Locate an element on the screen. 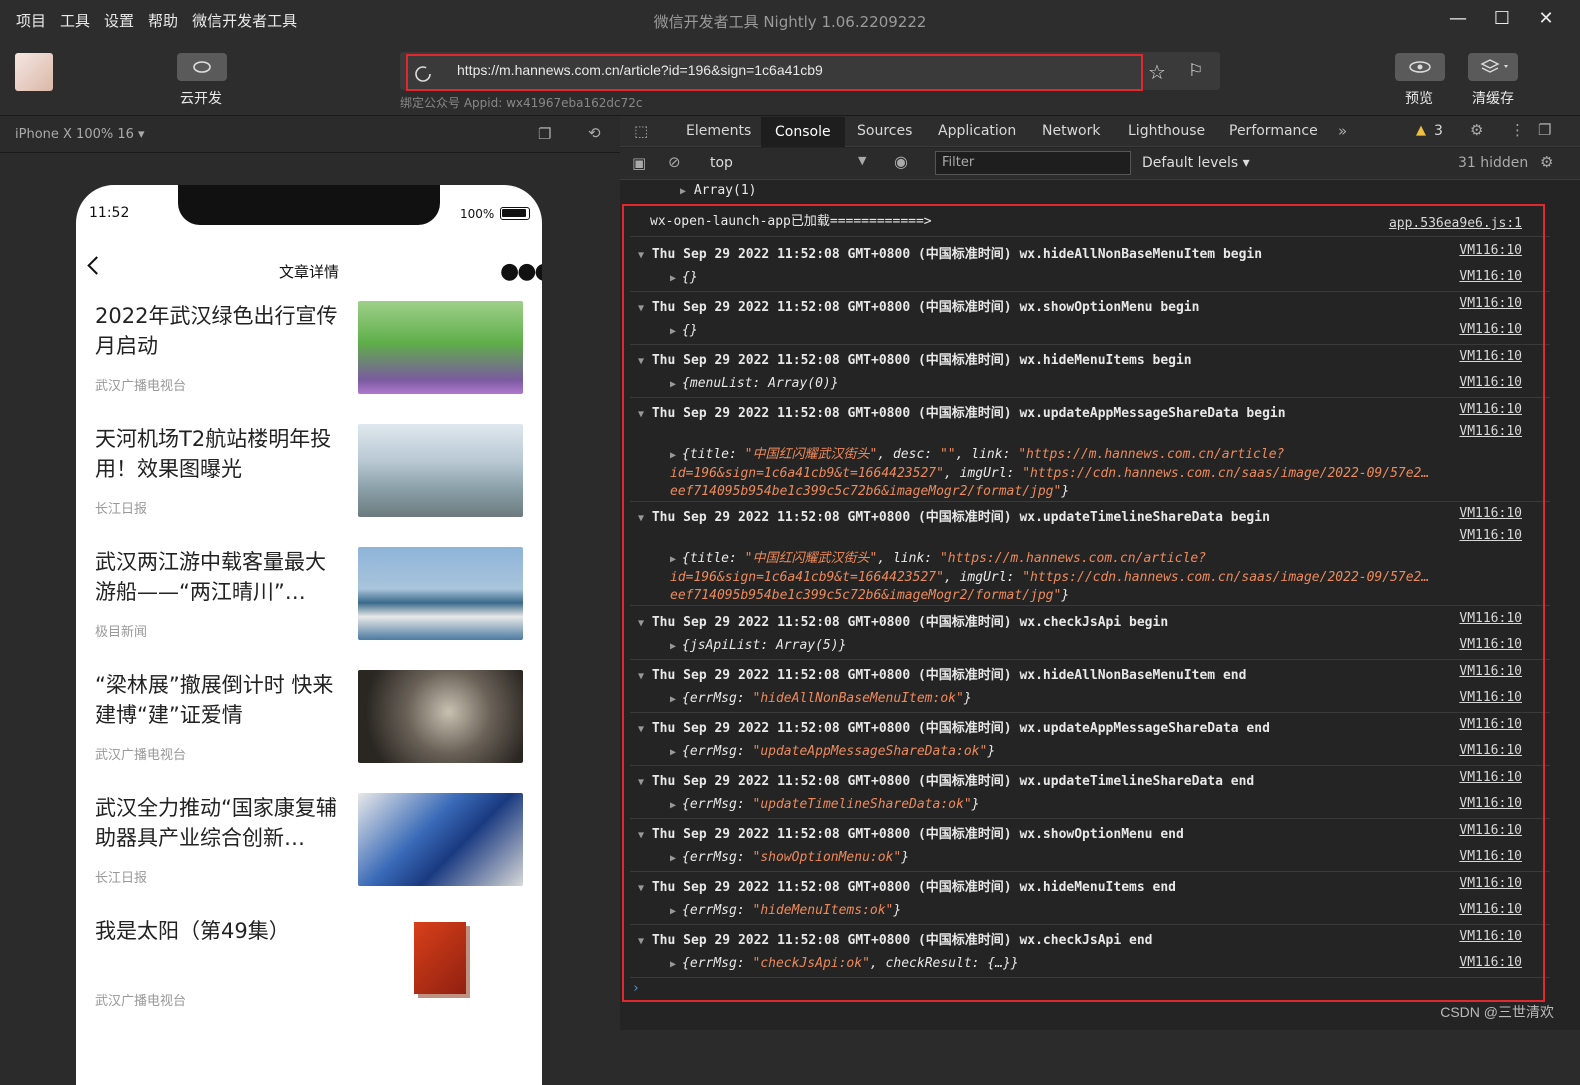 The height and width of the screenshot is (1085, 1580). prompt-icon: › is located at coordinates (636, 988).